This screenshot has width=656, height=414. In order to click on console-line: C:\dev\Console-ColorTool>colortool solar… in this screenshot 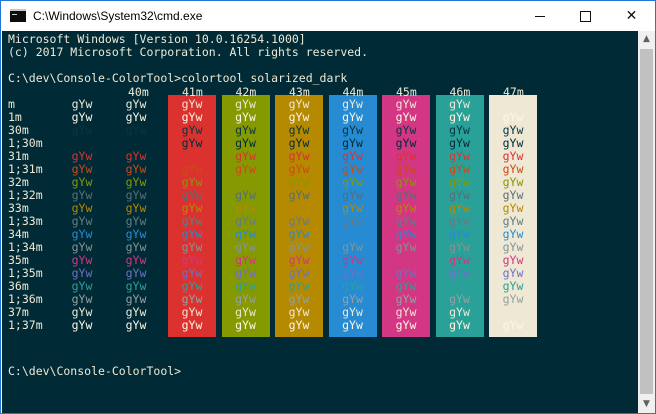, I will do `click(178, 78)`.